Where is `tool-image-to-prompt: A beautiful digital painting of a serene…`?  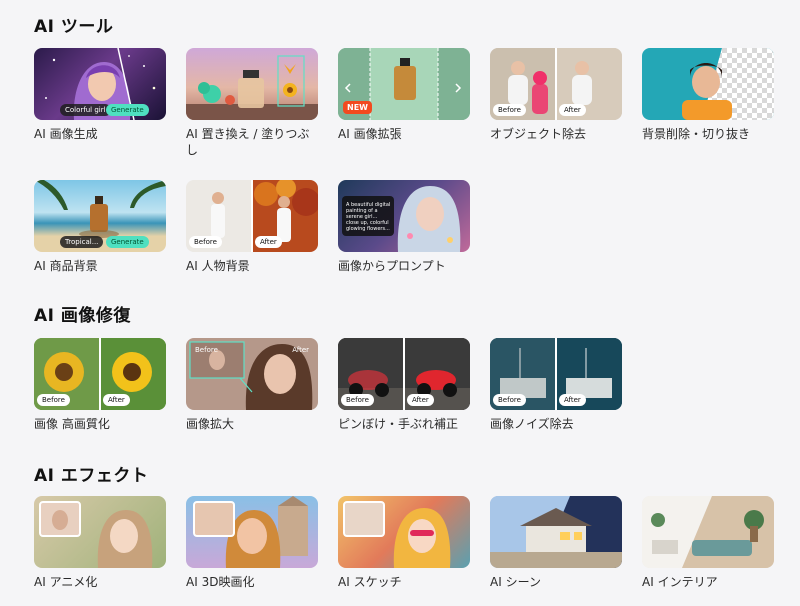
tool-image-to-prompt: A beautiful digital painting of a serene… is located at coordinates (404, 227).